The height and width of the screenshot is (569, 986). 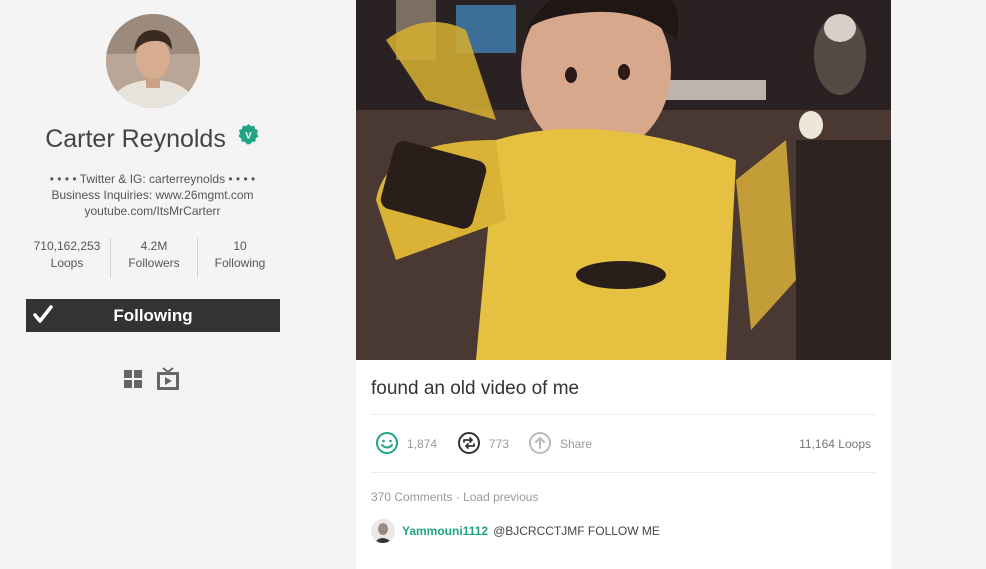 I want to click on share-icon, so click(x=540, y=444).